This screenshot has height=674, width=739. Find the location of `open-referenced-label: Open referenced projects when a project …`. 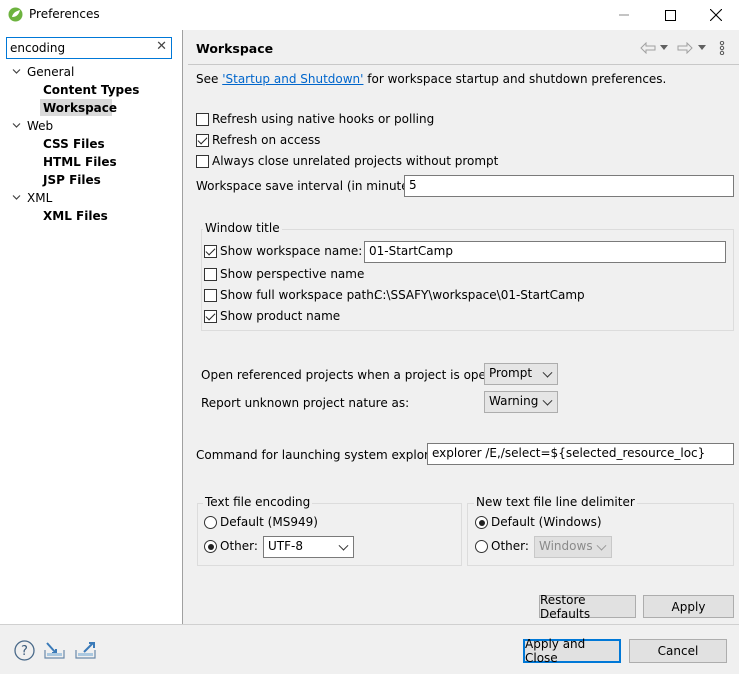

open-referenced-label: Open referenced projects when a project … is located at coordinates (357, 375).